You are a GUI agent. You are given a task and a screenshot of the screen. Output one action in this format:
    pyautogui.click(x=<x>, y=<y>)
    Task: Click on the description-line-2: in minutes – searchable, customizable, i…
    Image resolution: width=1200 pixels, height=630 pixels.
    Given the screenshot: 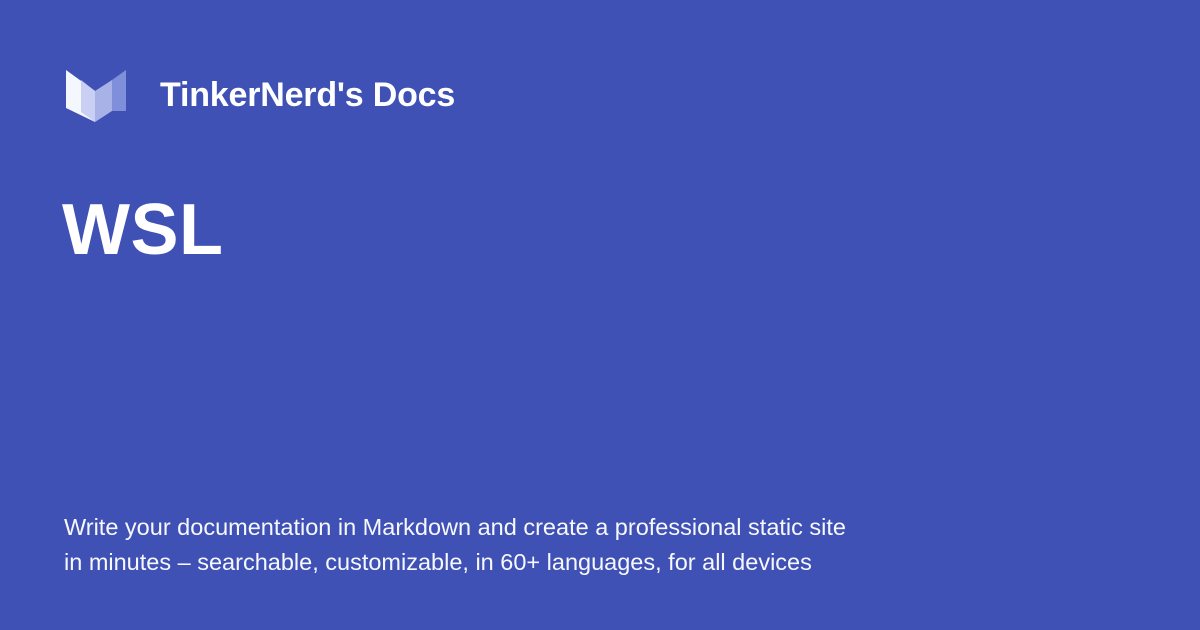 What is the action you would take?
    pyautogui.click(x=438, y=562)
    